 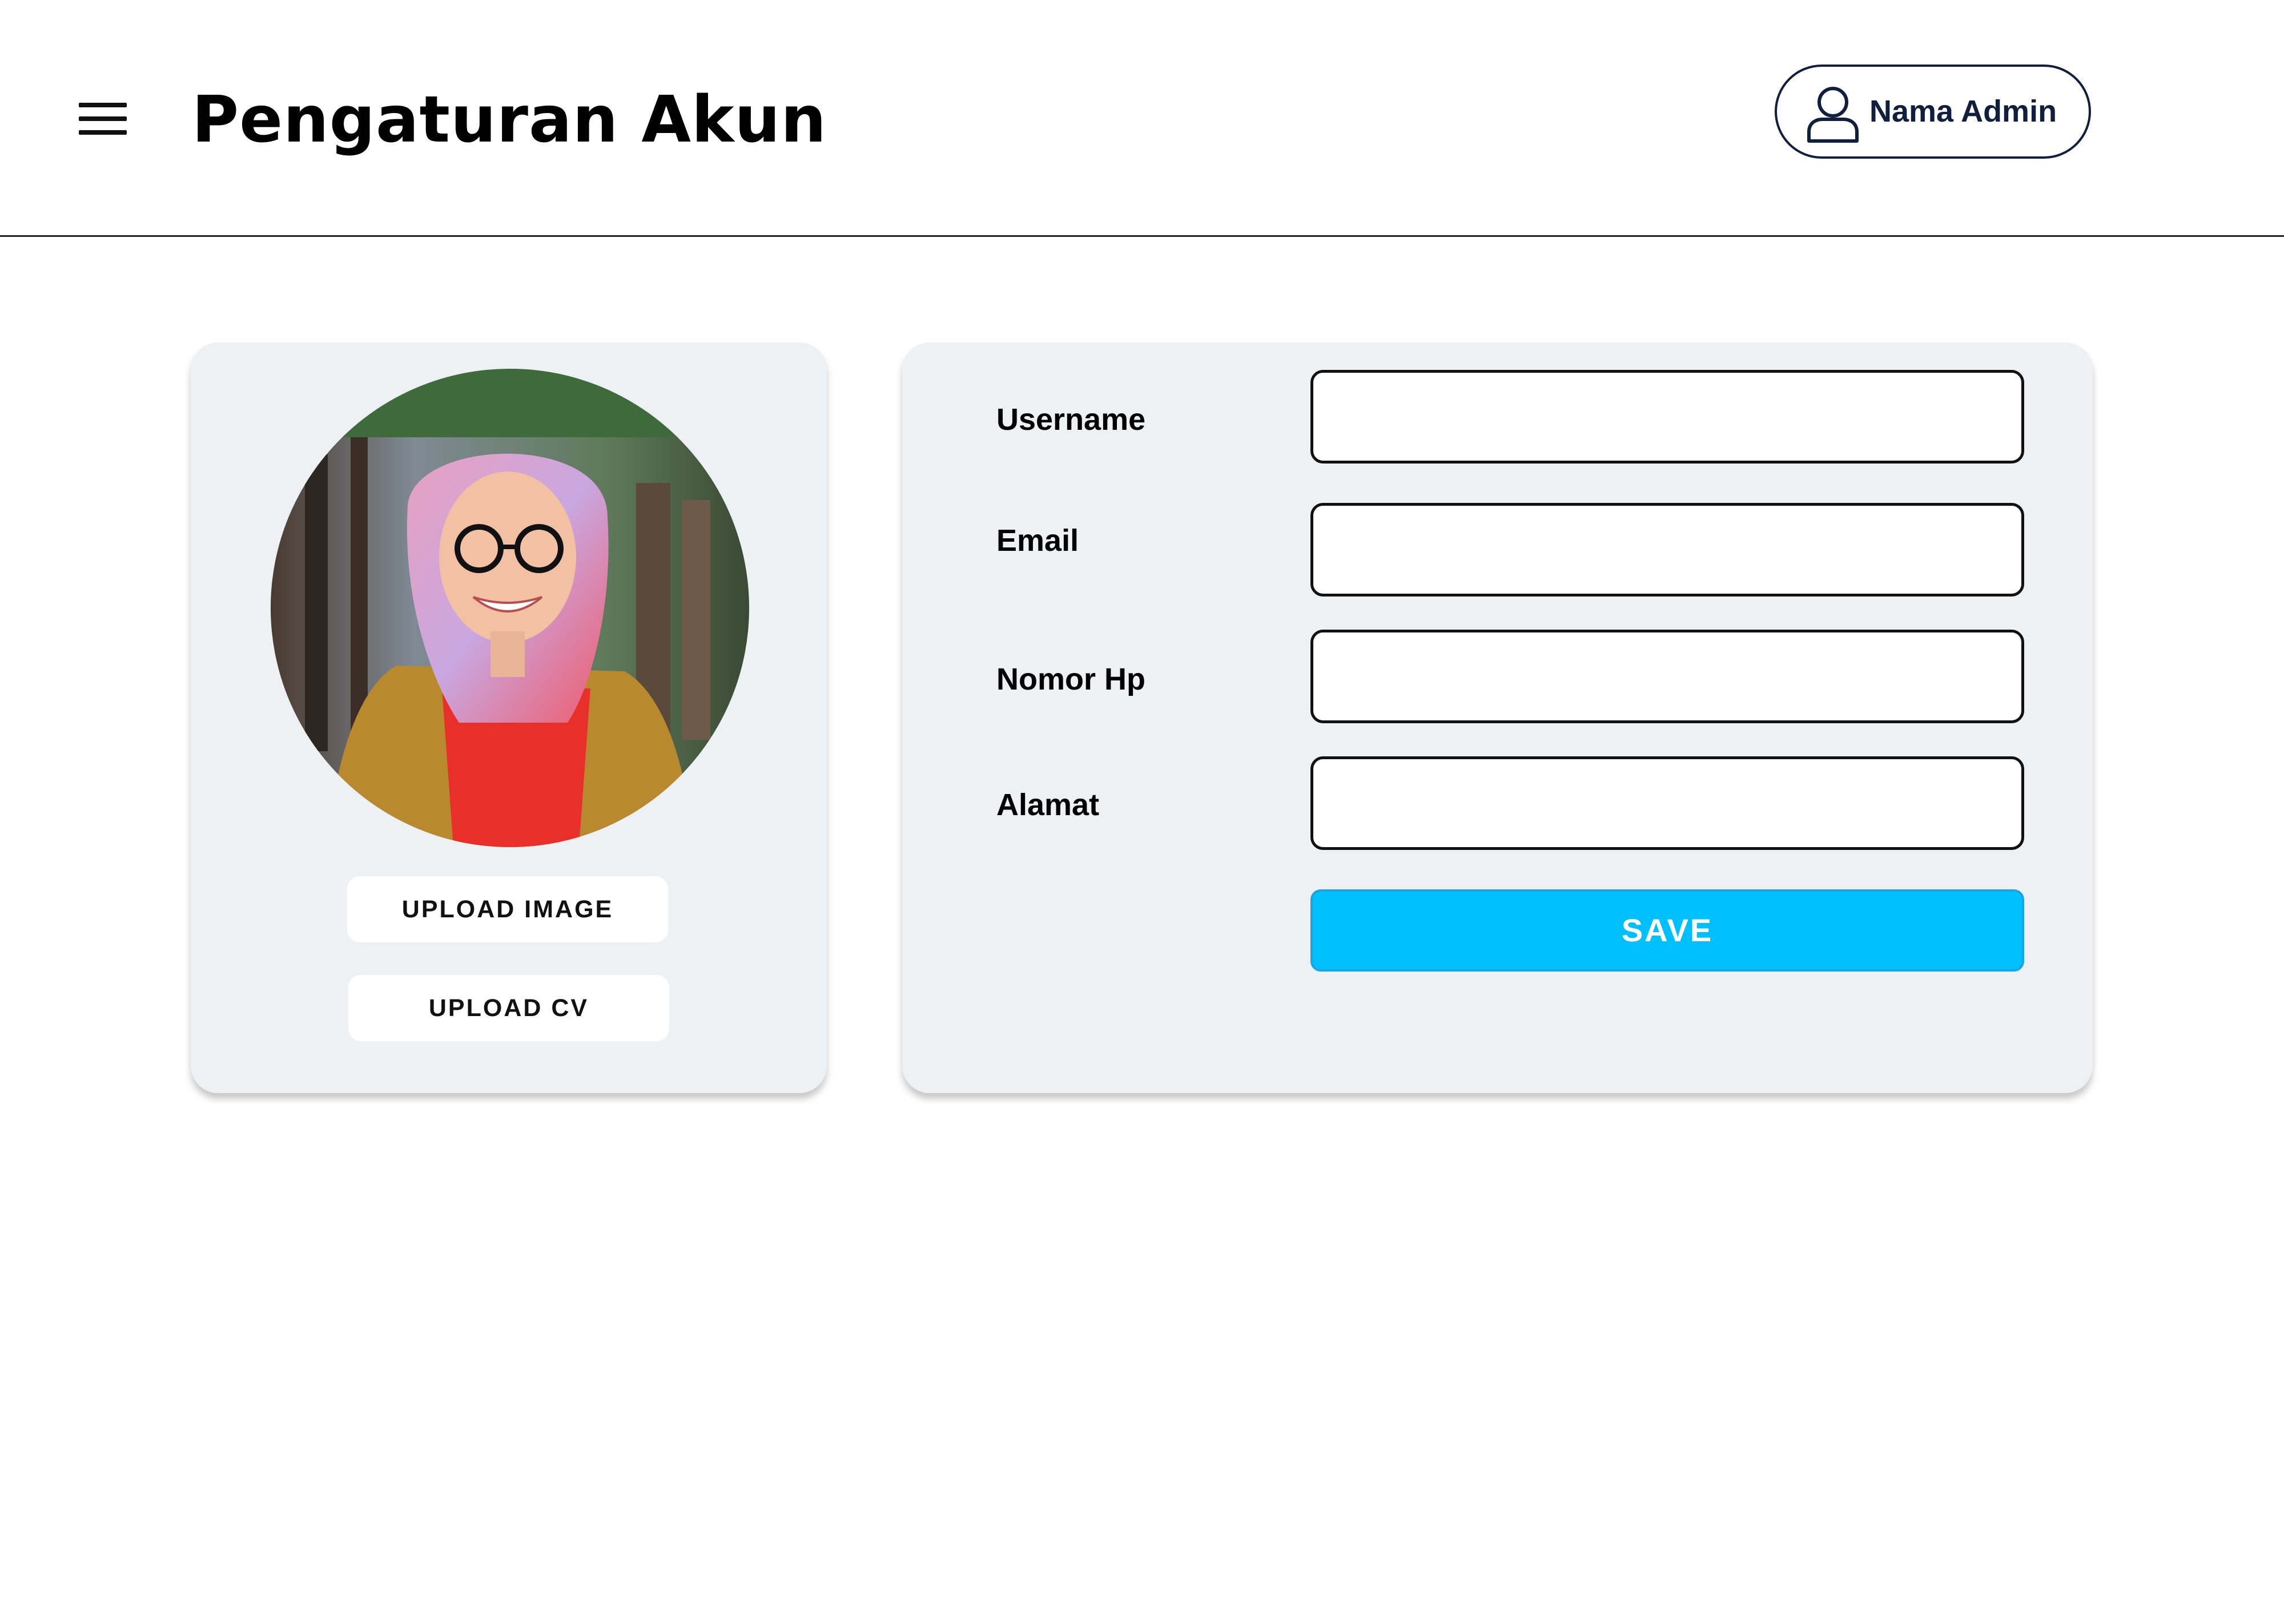 What do you see at coordinates (1667, 417) in the screenshot?
I see `username-field` at bounding box center [1667, 417].